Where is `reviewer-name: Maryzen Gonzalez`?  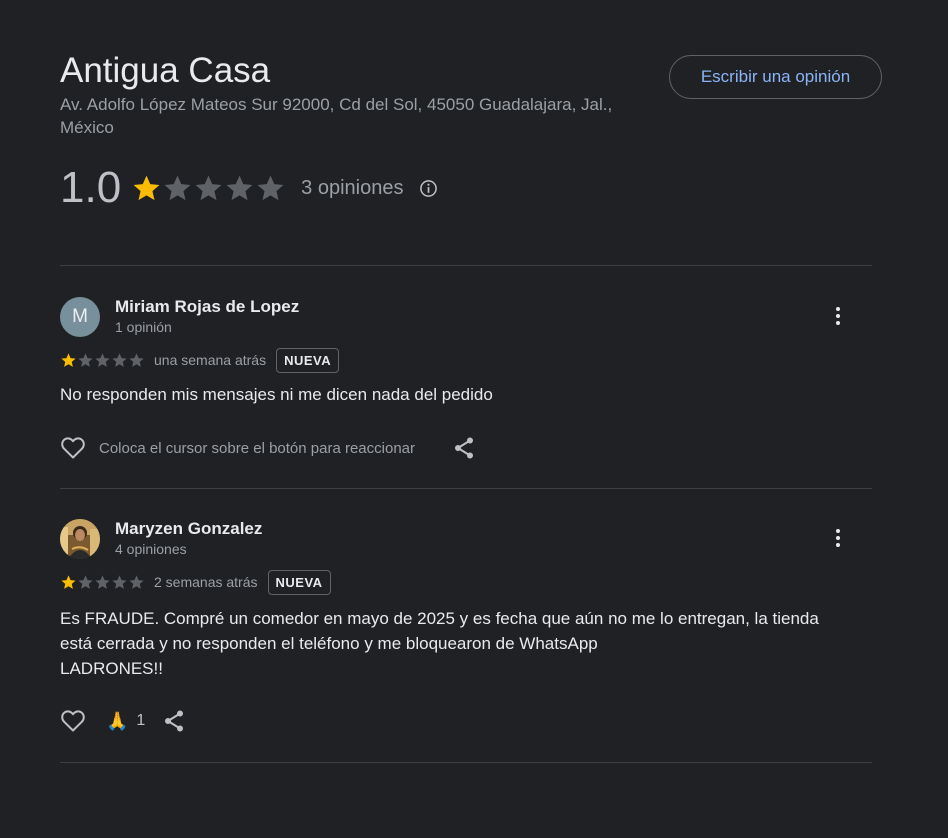
reviewer-name: Maryzen Gonzalez is located at coordinates (188, 529).